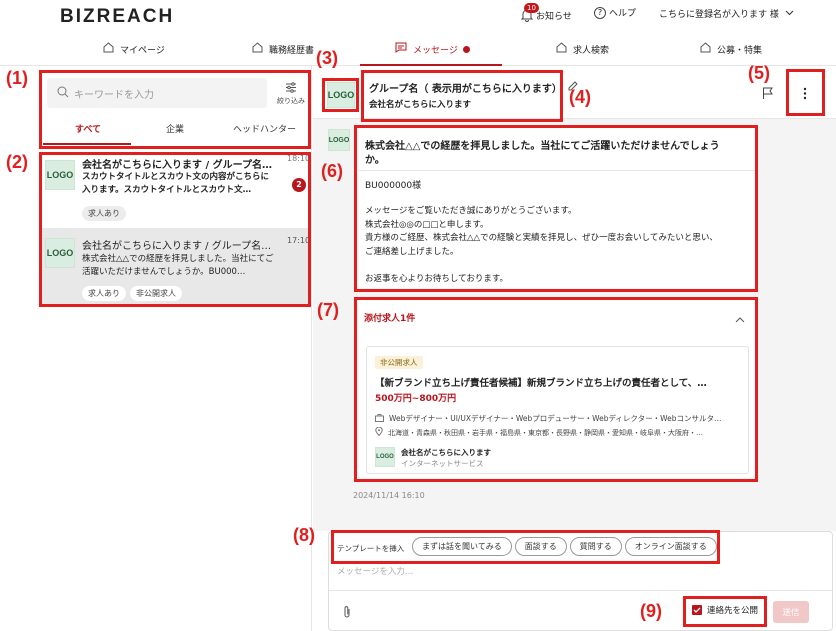 Image resolution: width=836 pixels, height=631 pixels. I want to click on account-name: こちらに登録名が入ります 様, so click(719, 15).